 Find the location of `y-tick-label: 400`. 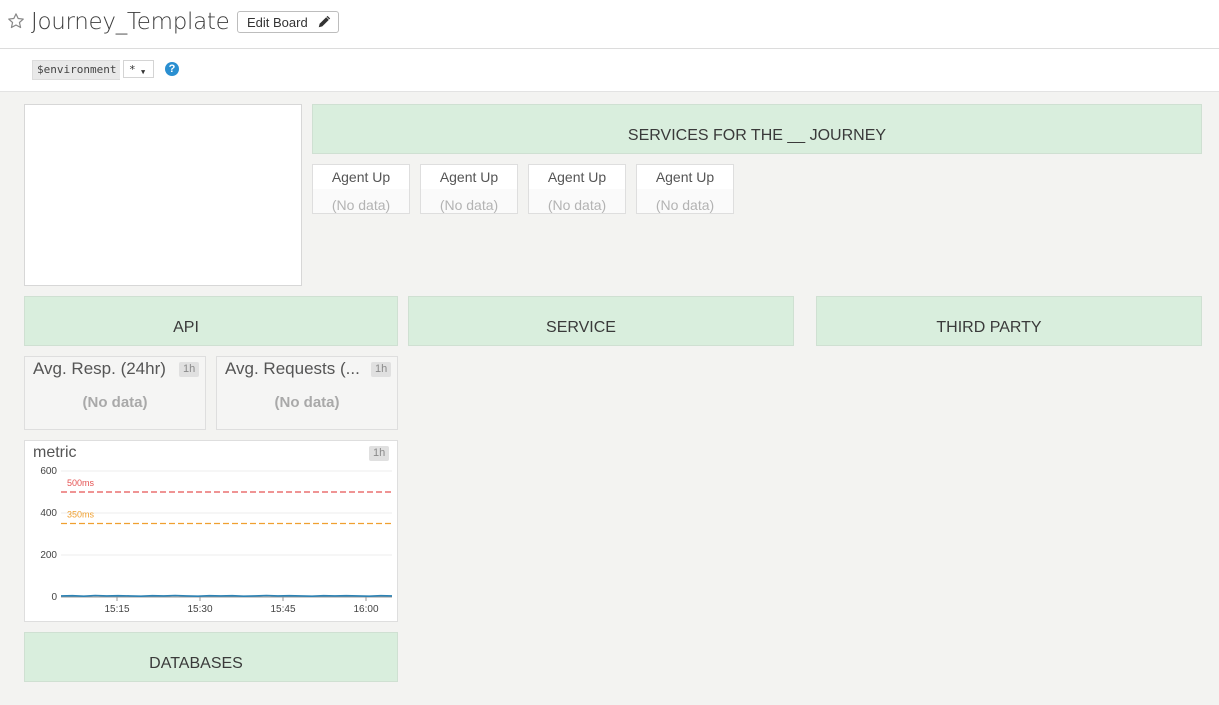

y-tick-label: 400 is located at coordinates (48, 513).